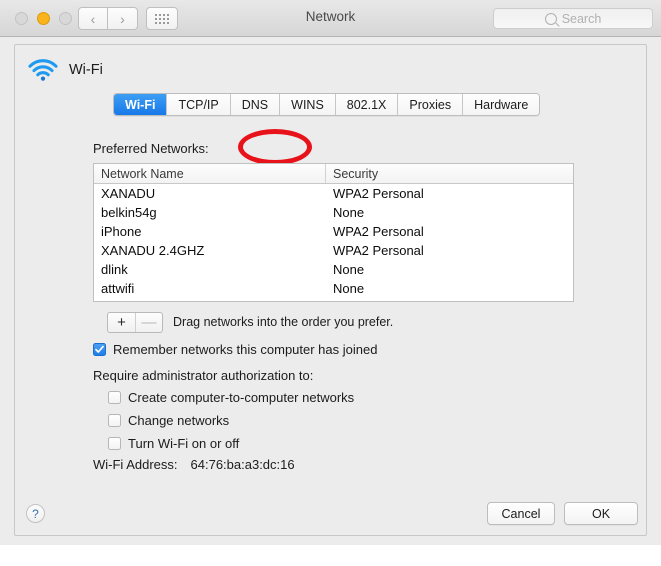 This screenshot has width=661, height=566. I want to click on wifi-icon, so click(43, 70).